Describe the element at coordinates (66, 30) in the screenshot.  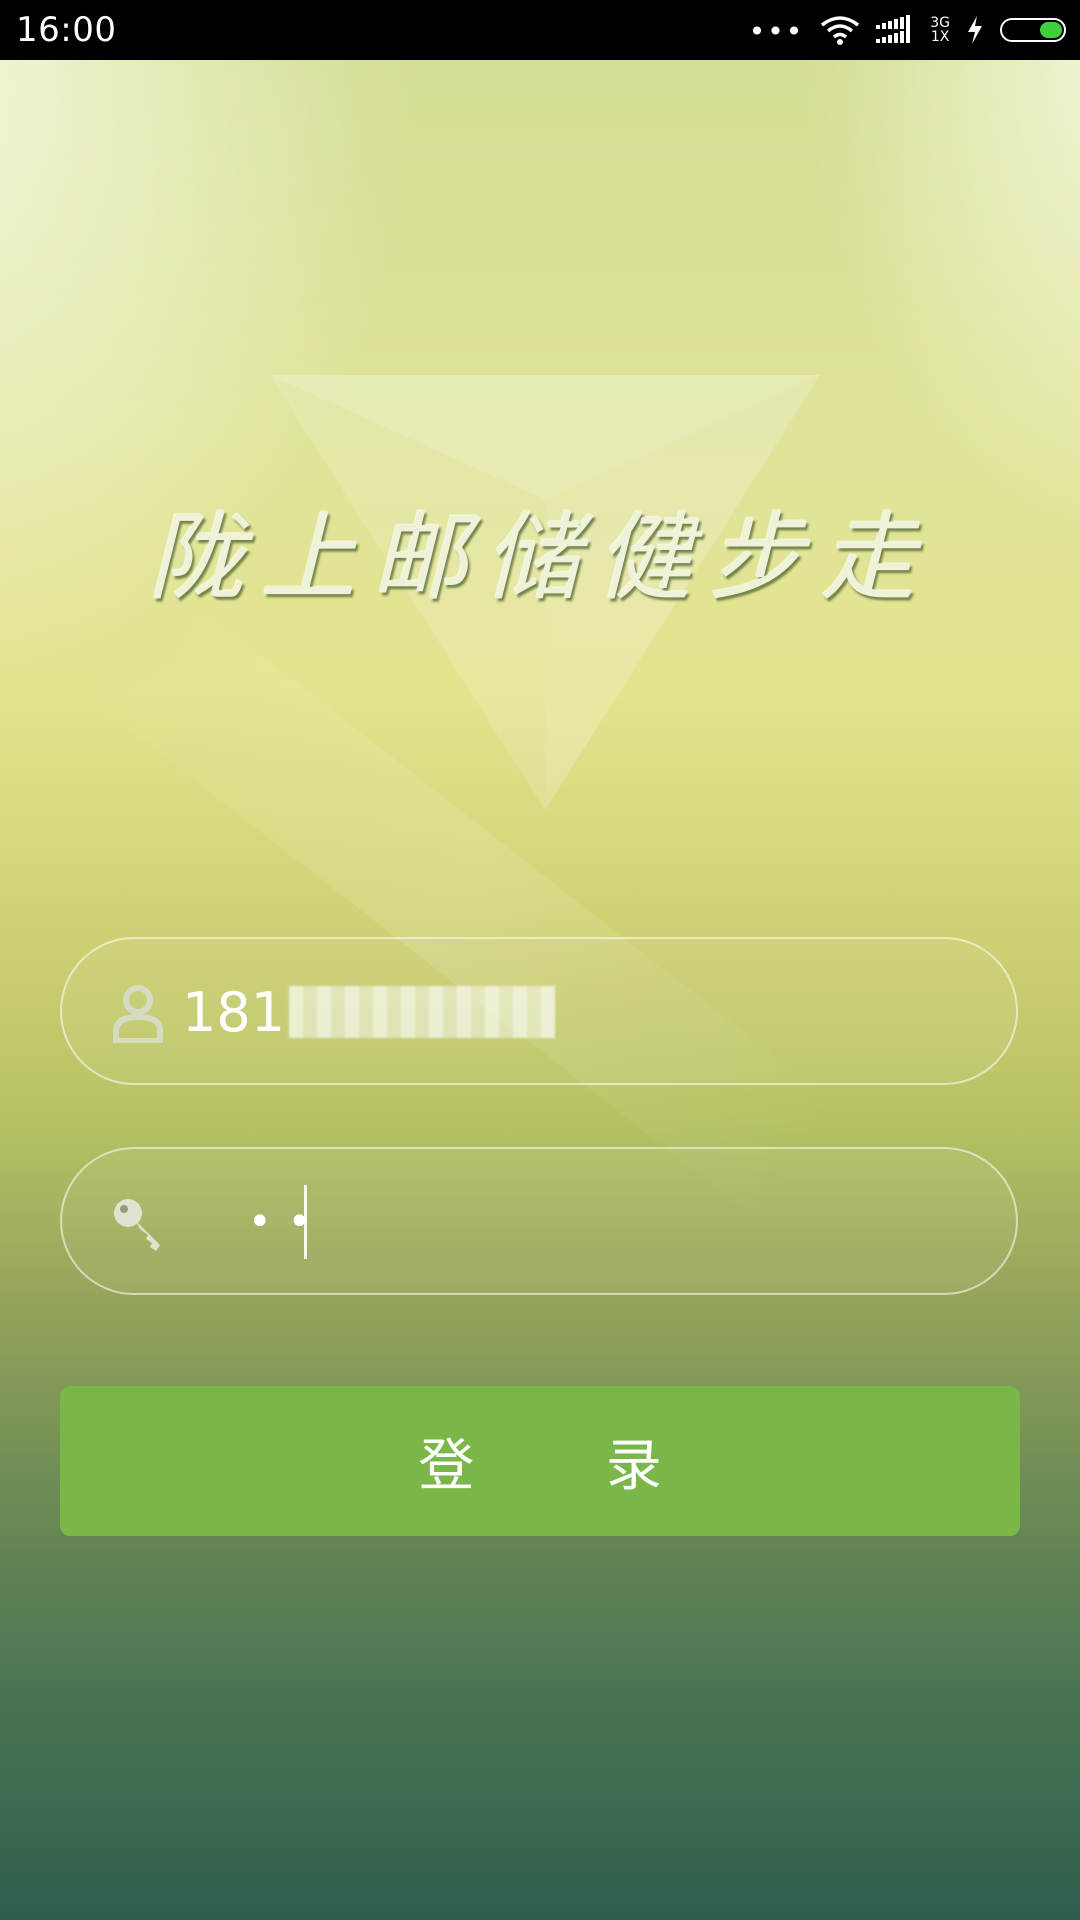
I see `status-time: 16:00` at that location.